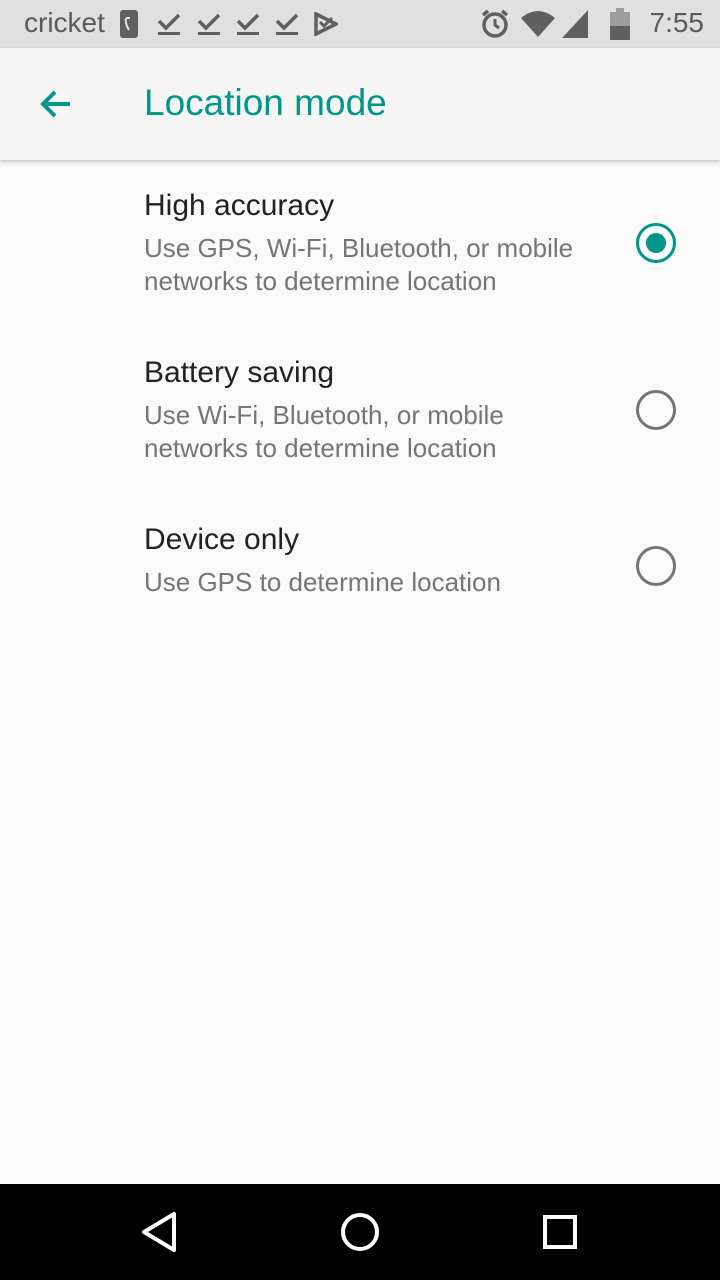 The width and height of the screenshot is (720, 1280). What do you see at coordinates (265, 102) in the screenshot?
I see `page-title: Location mode` at bounding box center [265, 102].